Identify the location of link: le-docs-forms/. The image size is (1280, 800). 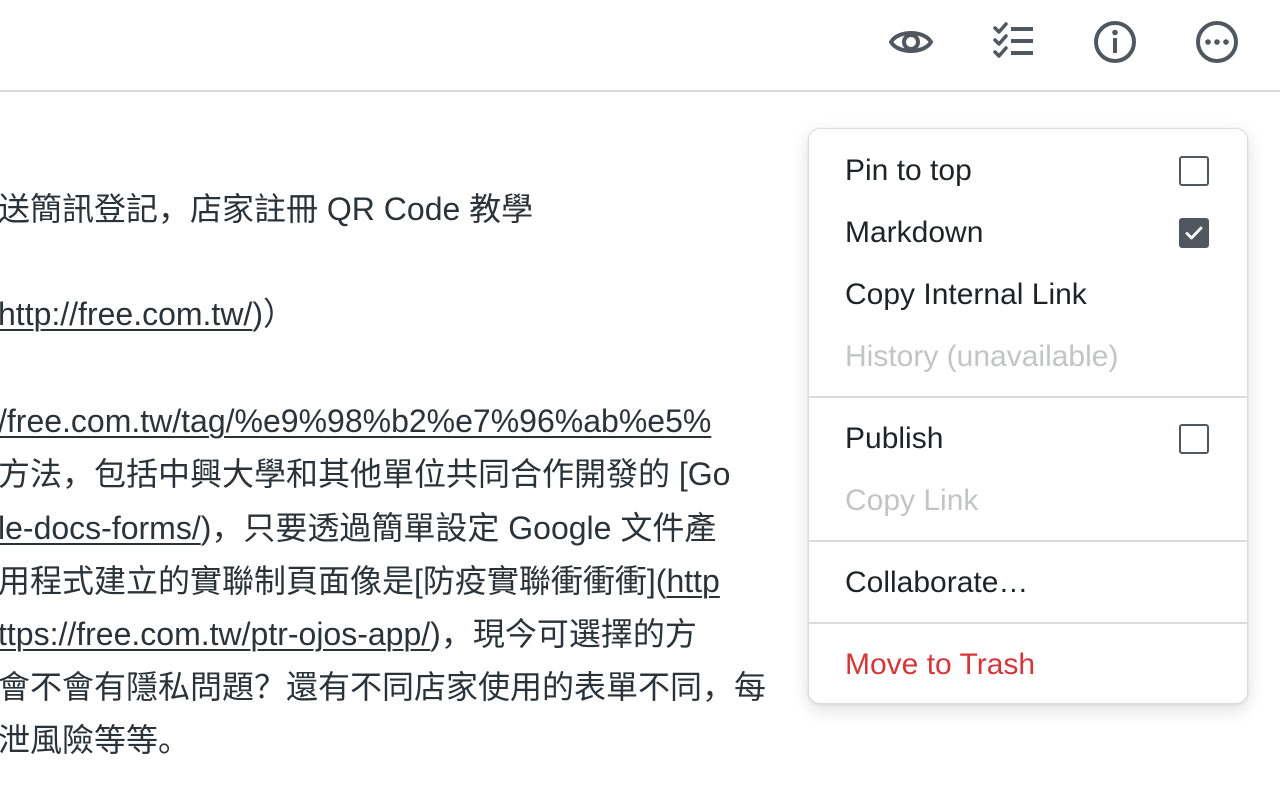
(100, 528).